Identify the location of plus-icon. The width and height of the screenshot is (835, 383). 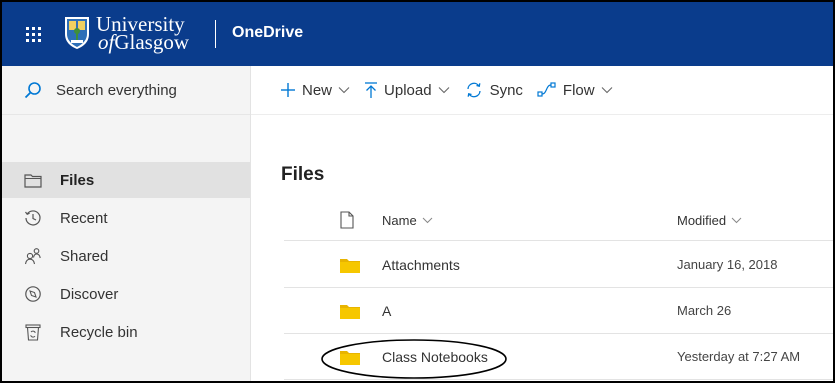
(288, 90).